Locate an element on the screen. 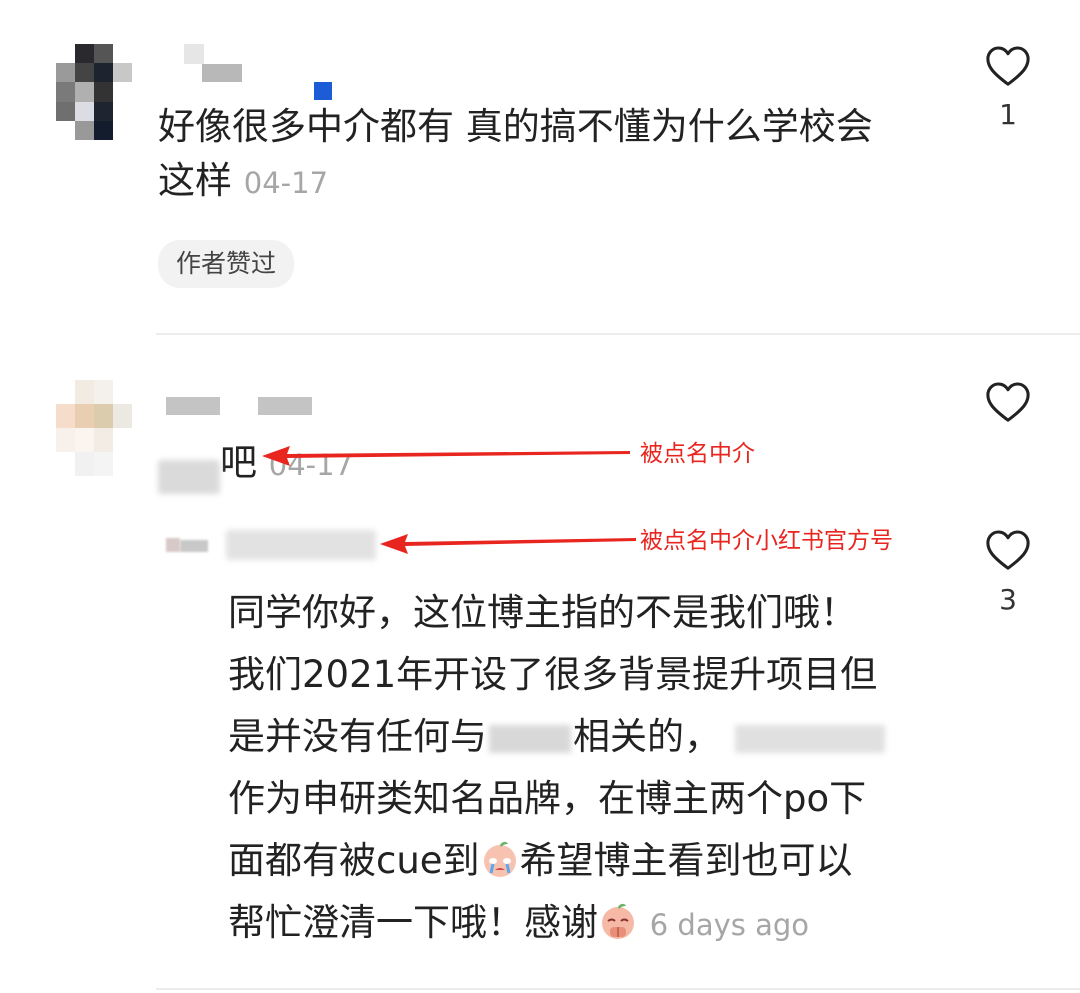  timestamp: 6 days ago is located at coordinates (729, 925).